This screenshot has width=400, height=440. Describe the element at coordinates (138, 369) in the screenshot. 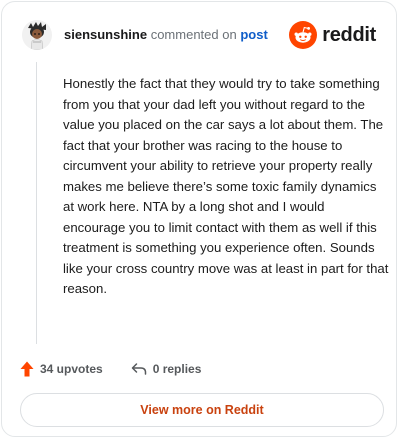

I see `reply-arrow-icon` at that location.